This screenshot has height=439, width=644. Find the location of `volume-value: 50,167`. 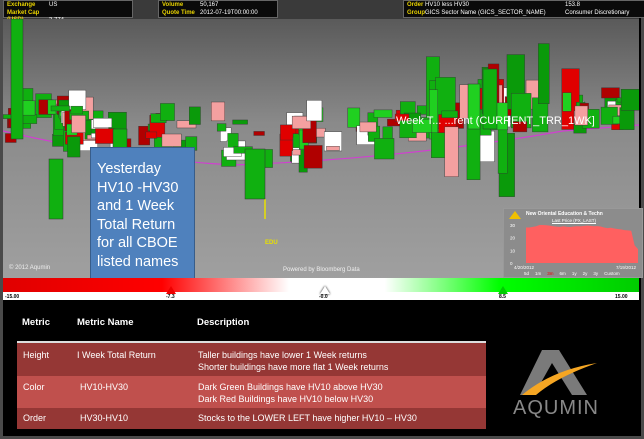

volume-value: 50,167 is located at coordinates (209, 5).